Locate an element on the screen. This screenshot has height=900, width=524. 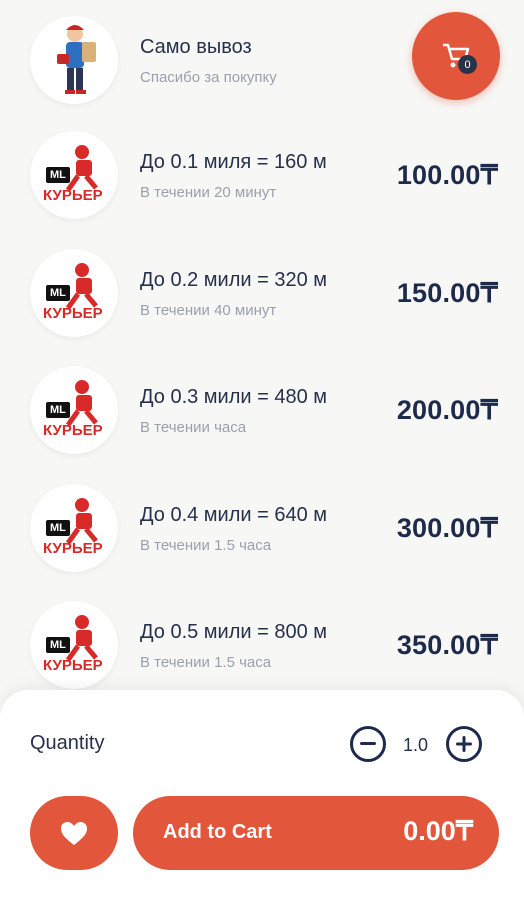
favorite-button is located at coordinates (74, 833).